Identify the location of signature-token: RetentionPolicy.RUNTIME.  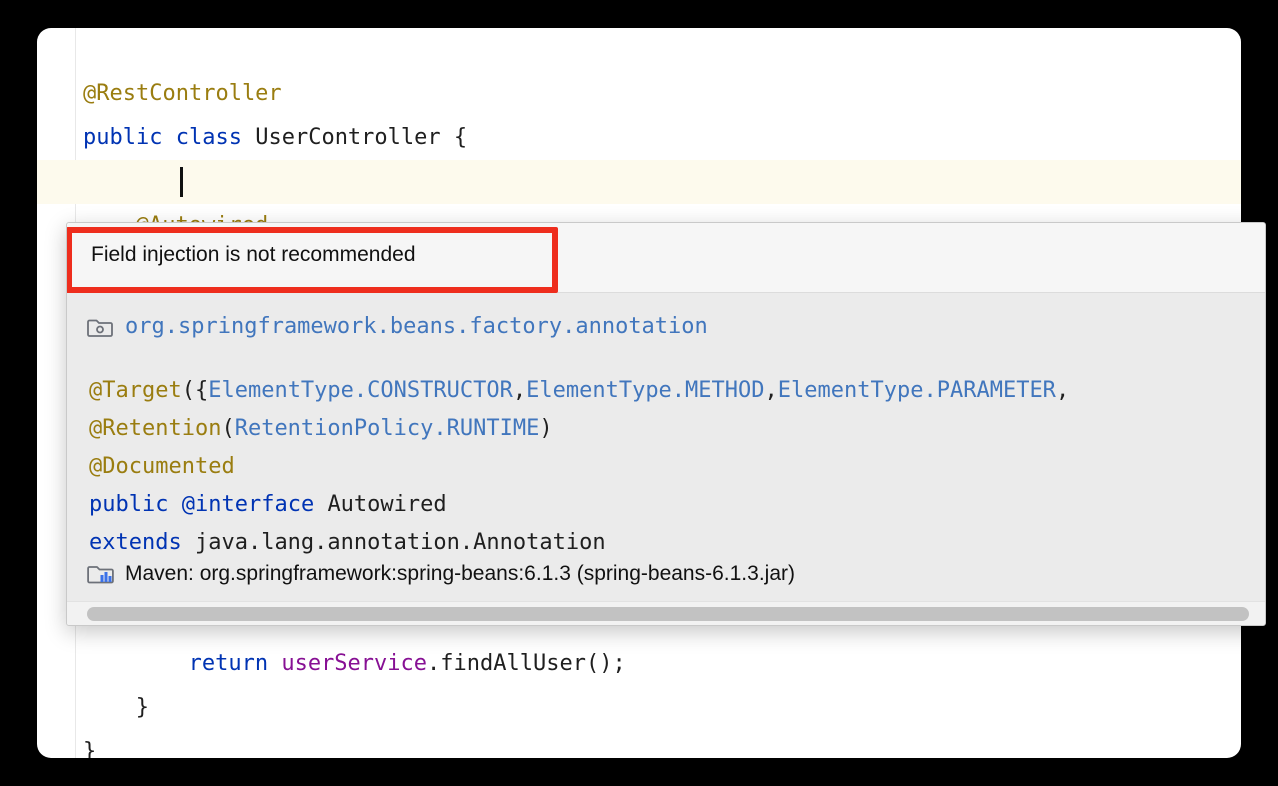
(387, 428).